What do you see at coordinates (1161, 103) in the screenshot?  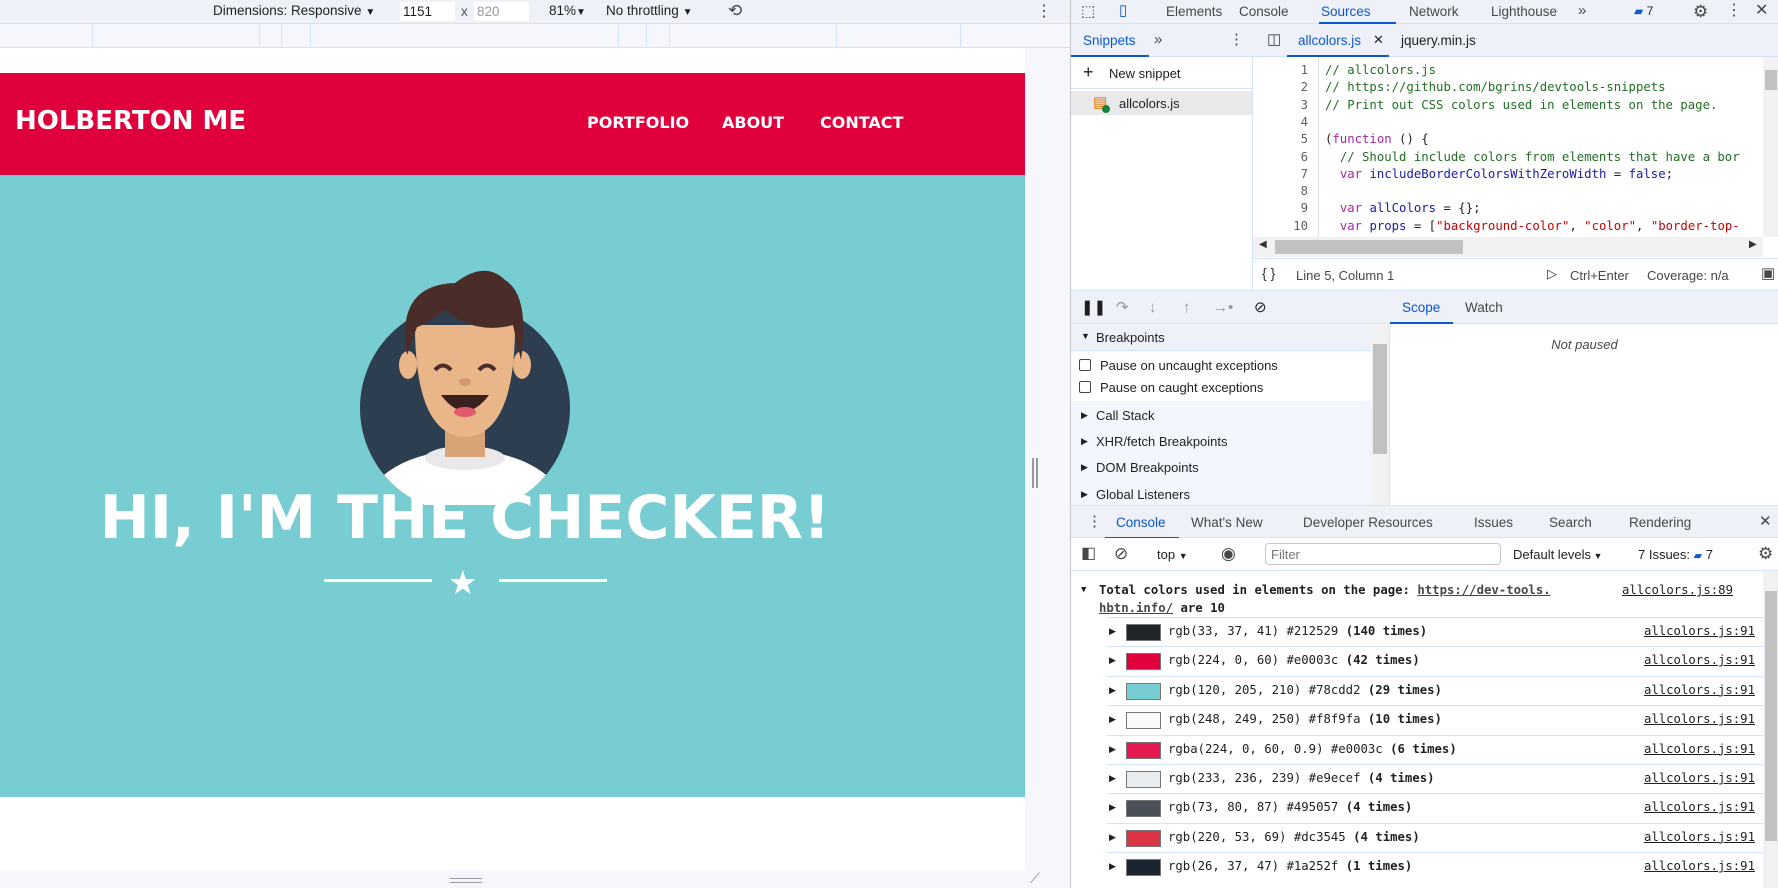 I see `snippet-file-item: ▤ allcolors.js` at bounding box center [1161, 103].